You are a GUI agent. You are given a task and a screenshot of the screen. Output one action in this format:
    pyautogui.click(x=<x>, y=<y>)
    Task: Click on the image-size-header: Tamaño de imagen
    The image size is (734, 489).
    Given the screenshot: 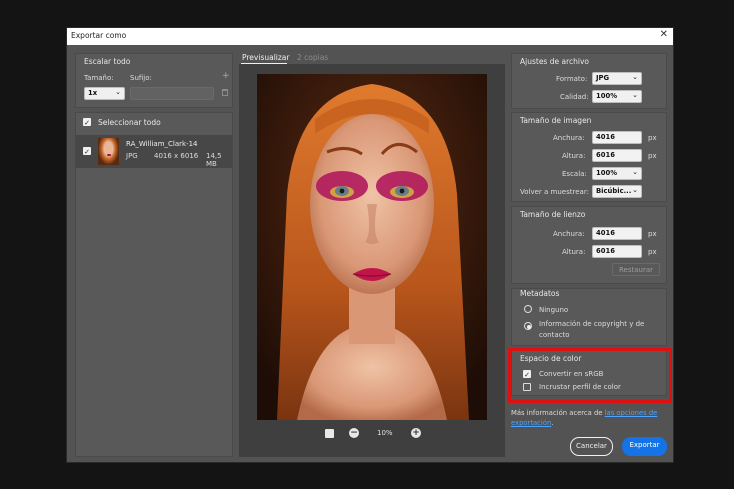 What is the action you would take?
    pyautogui.click(x=556, y=120)
    